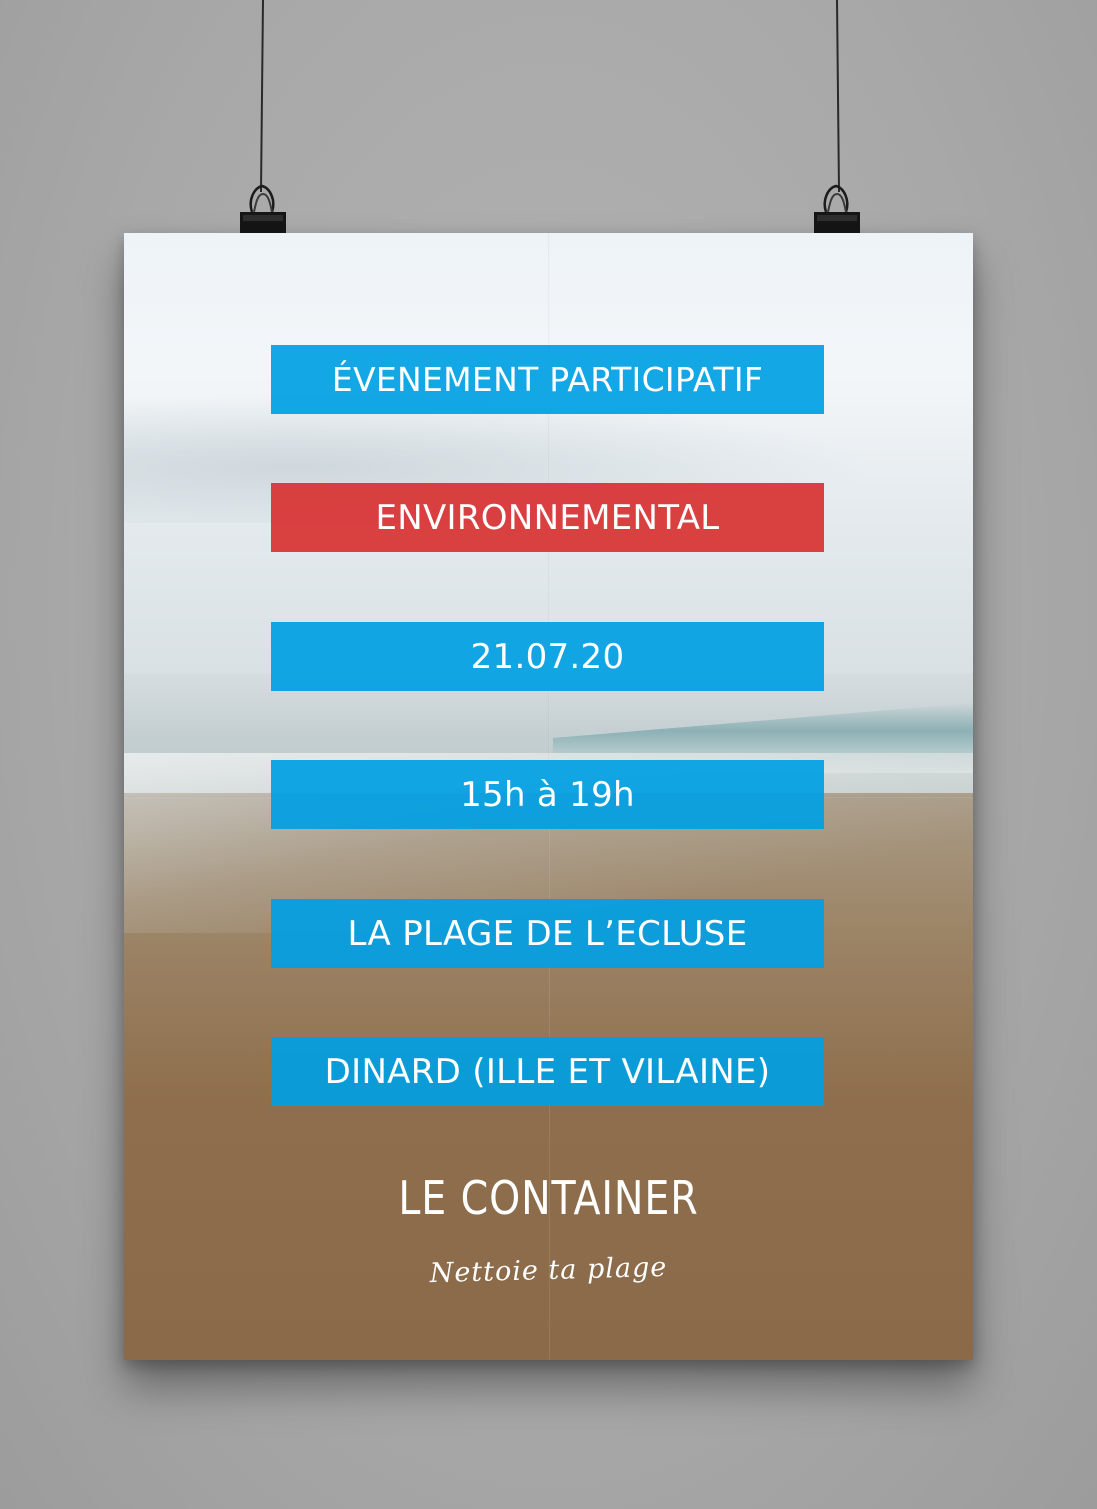 Image resolution: width=1097 pixels, height=1509 pixels. Describe the element at coordinates (547, 933) in the screenshot. I see `banner-location: LA PLAGE DE L’ECLUSE` at that location.